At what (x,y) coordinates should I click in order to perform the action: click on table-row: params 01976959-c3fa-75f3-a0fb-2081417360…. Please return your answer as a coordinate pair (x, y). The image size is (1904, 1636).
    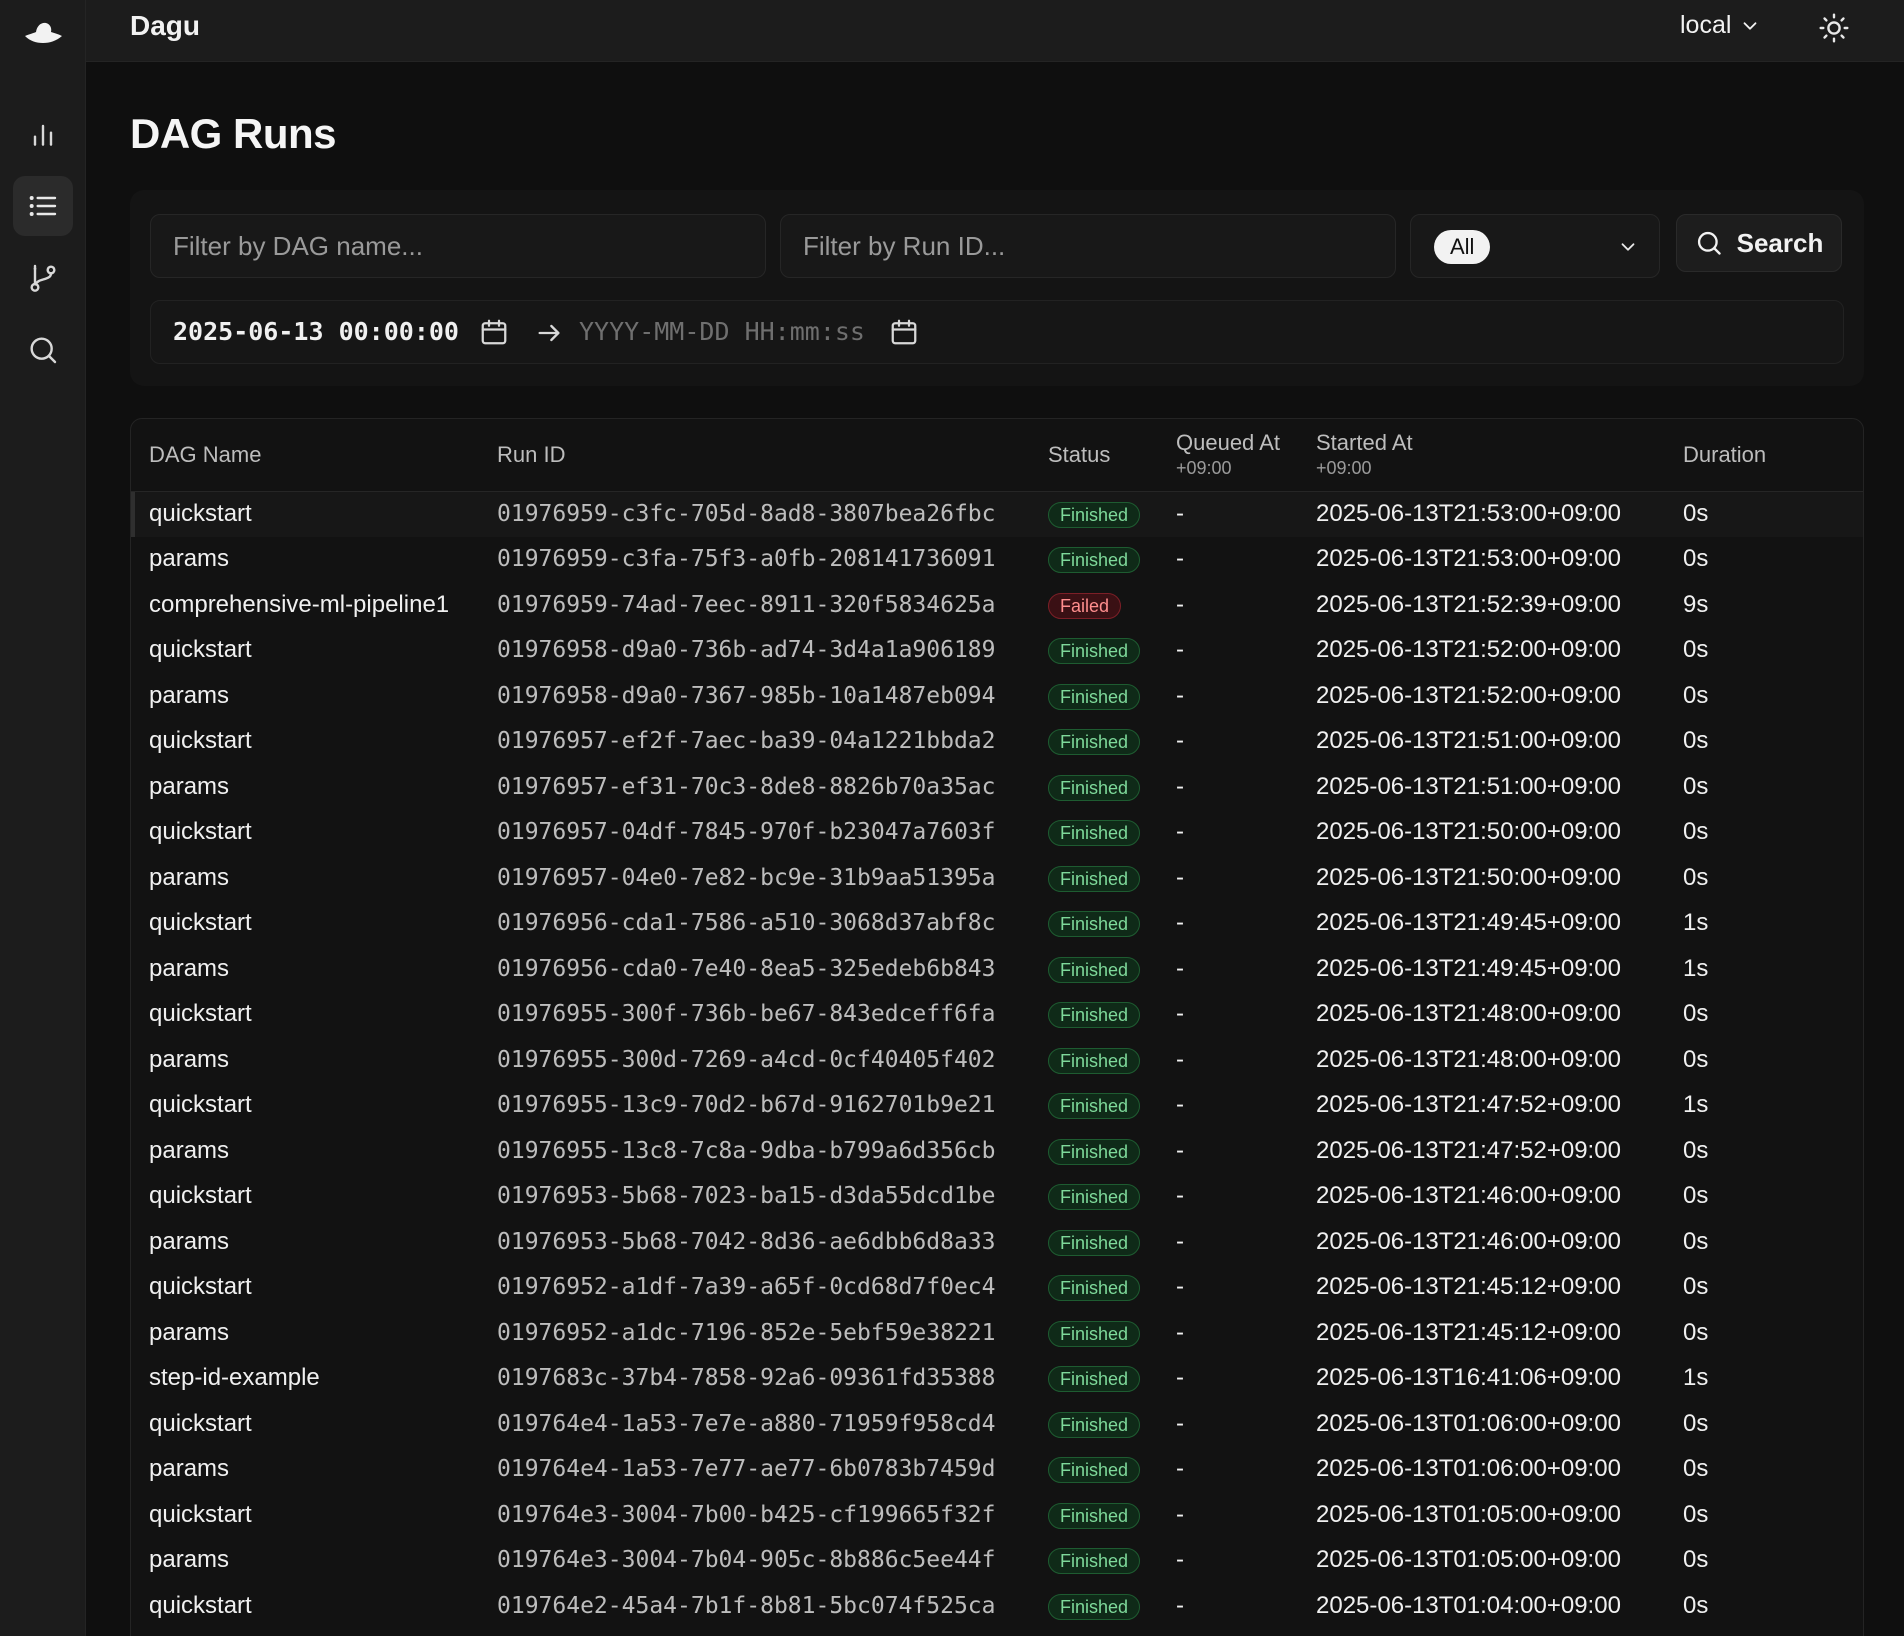
    Looking at the image, I should click on (997, 560).